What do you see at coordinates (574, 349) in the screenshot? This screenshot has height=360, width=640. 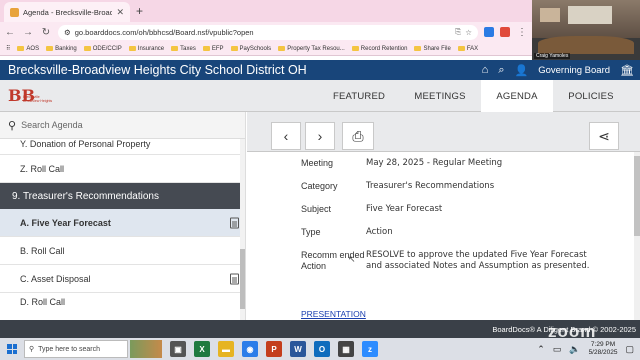 I see `volume-icon: 🔈` at bounding box center [574, 349].